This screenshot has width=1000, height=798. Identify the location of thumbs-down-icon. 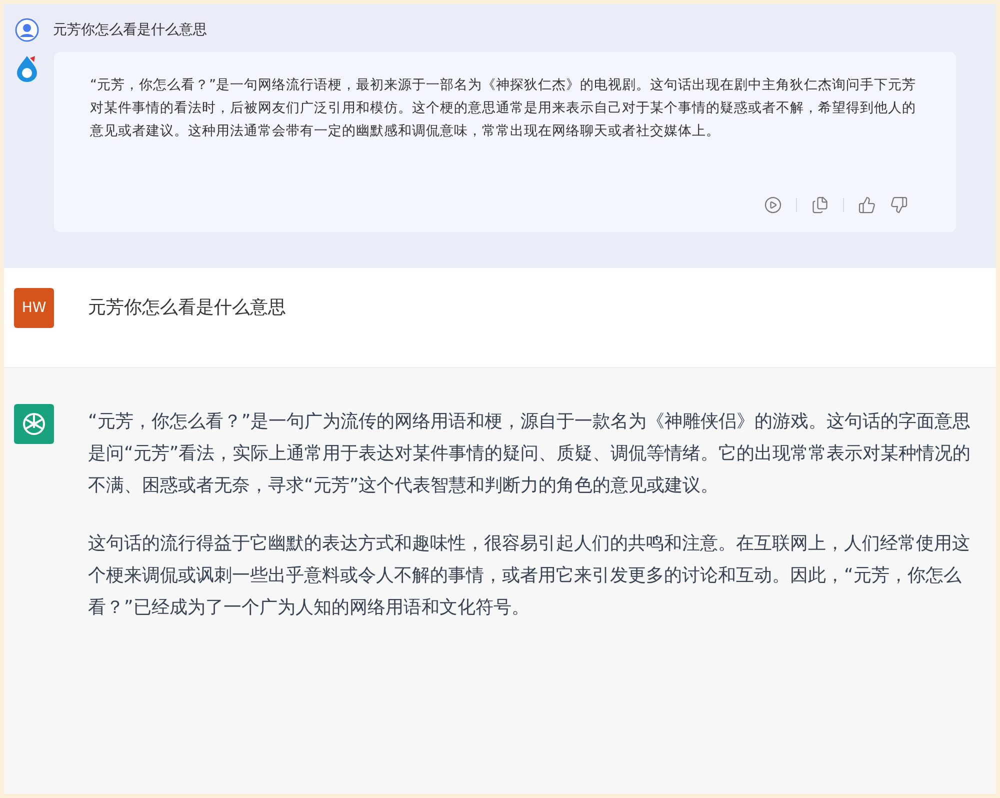
(899, 205).